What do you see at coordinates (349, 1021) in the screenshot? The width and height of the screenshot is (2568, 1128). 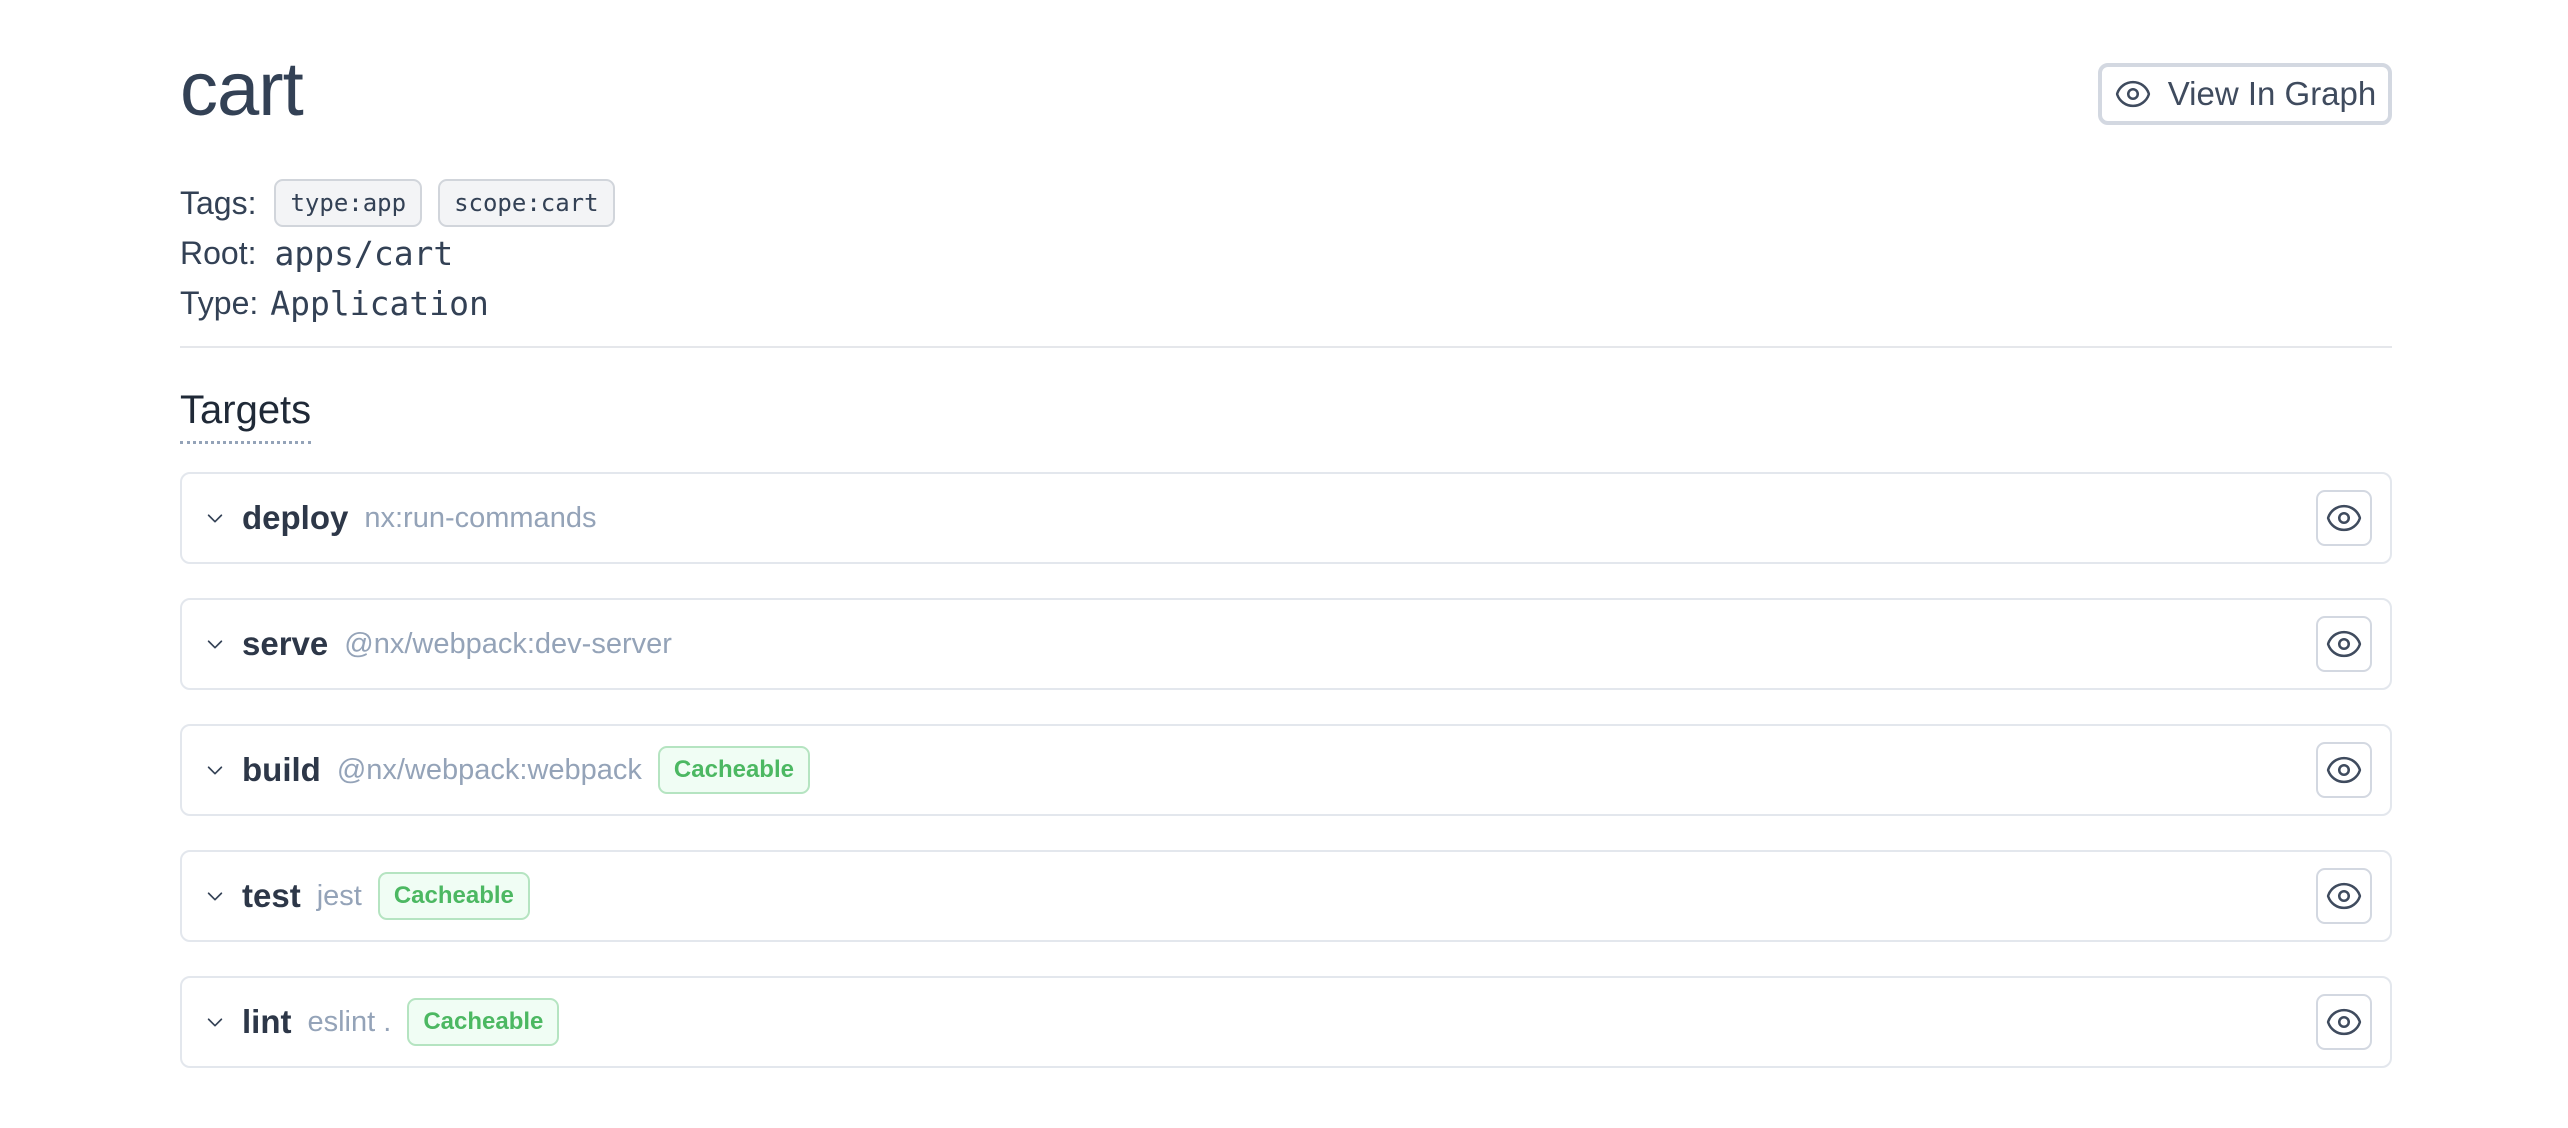 I see `target-executor: eslint .` at bounding box center [349, 1021].